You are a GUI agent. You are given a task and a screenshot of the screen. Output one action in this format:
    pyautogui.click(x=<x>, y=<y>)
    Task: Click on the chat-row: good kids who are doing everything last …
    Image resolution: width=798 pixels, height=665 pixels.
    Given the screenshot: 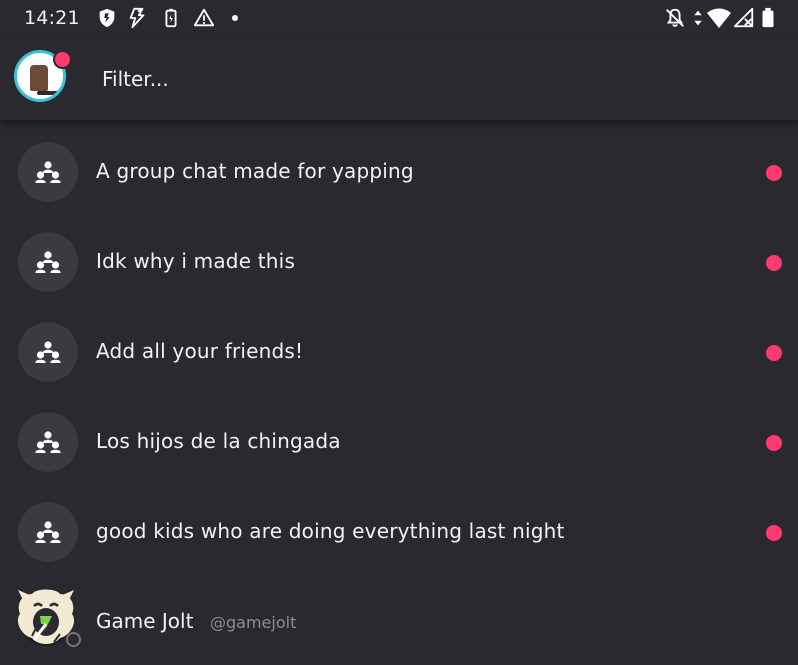 What is the action you would take?
    pyautogui.click(x=399, y=525)
    